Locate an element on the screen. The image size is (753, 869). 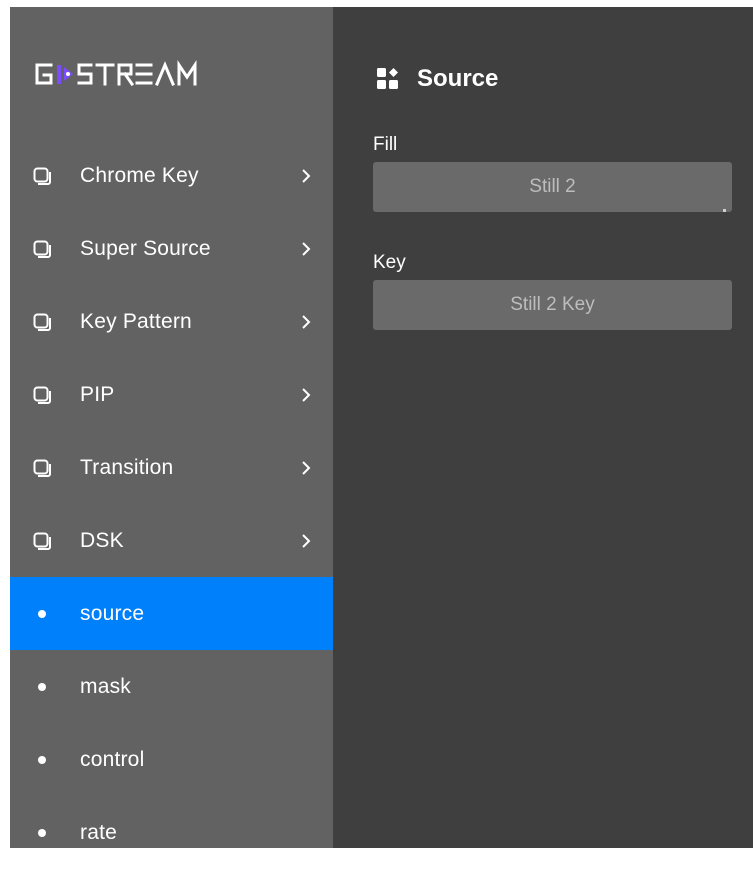
fill-source-select: Still 2 is located at coordinates (552, 187).